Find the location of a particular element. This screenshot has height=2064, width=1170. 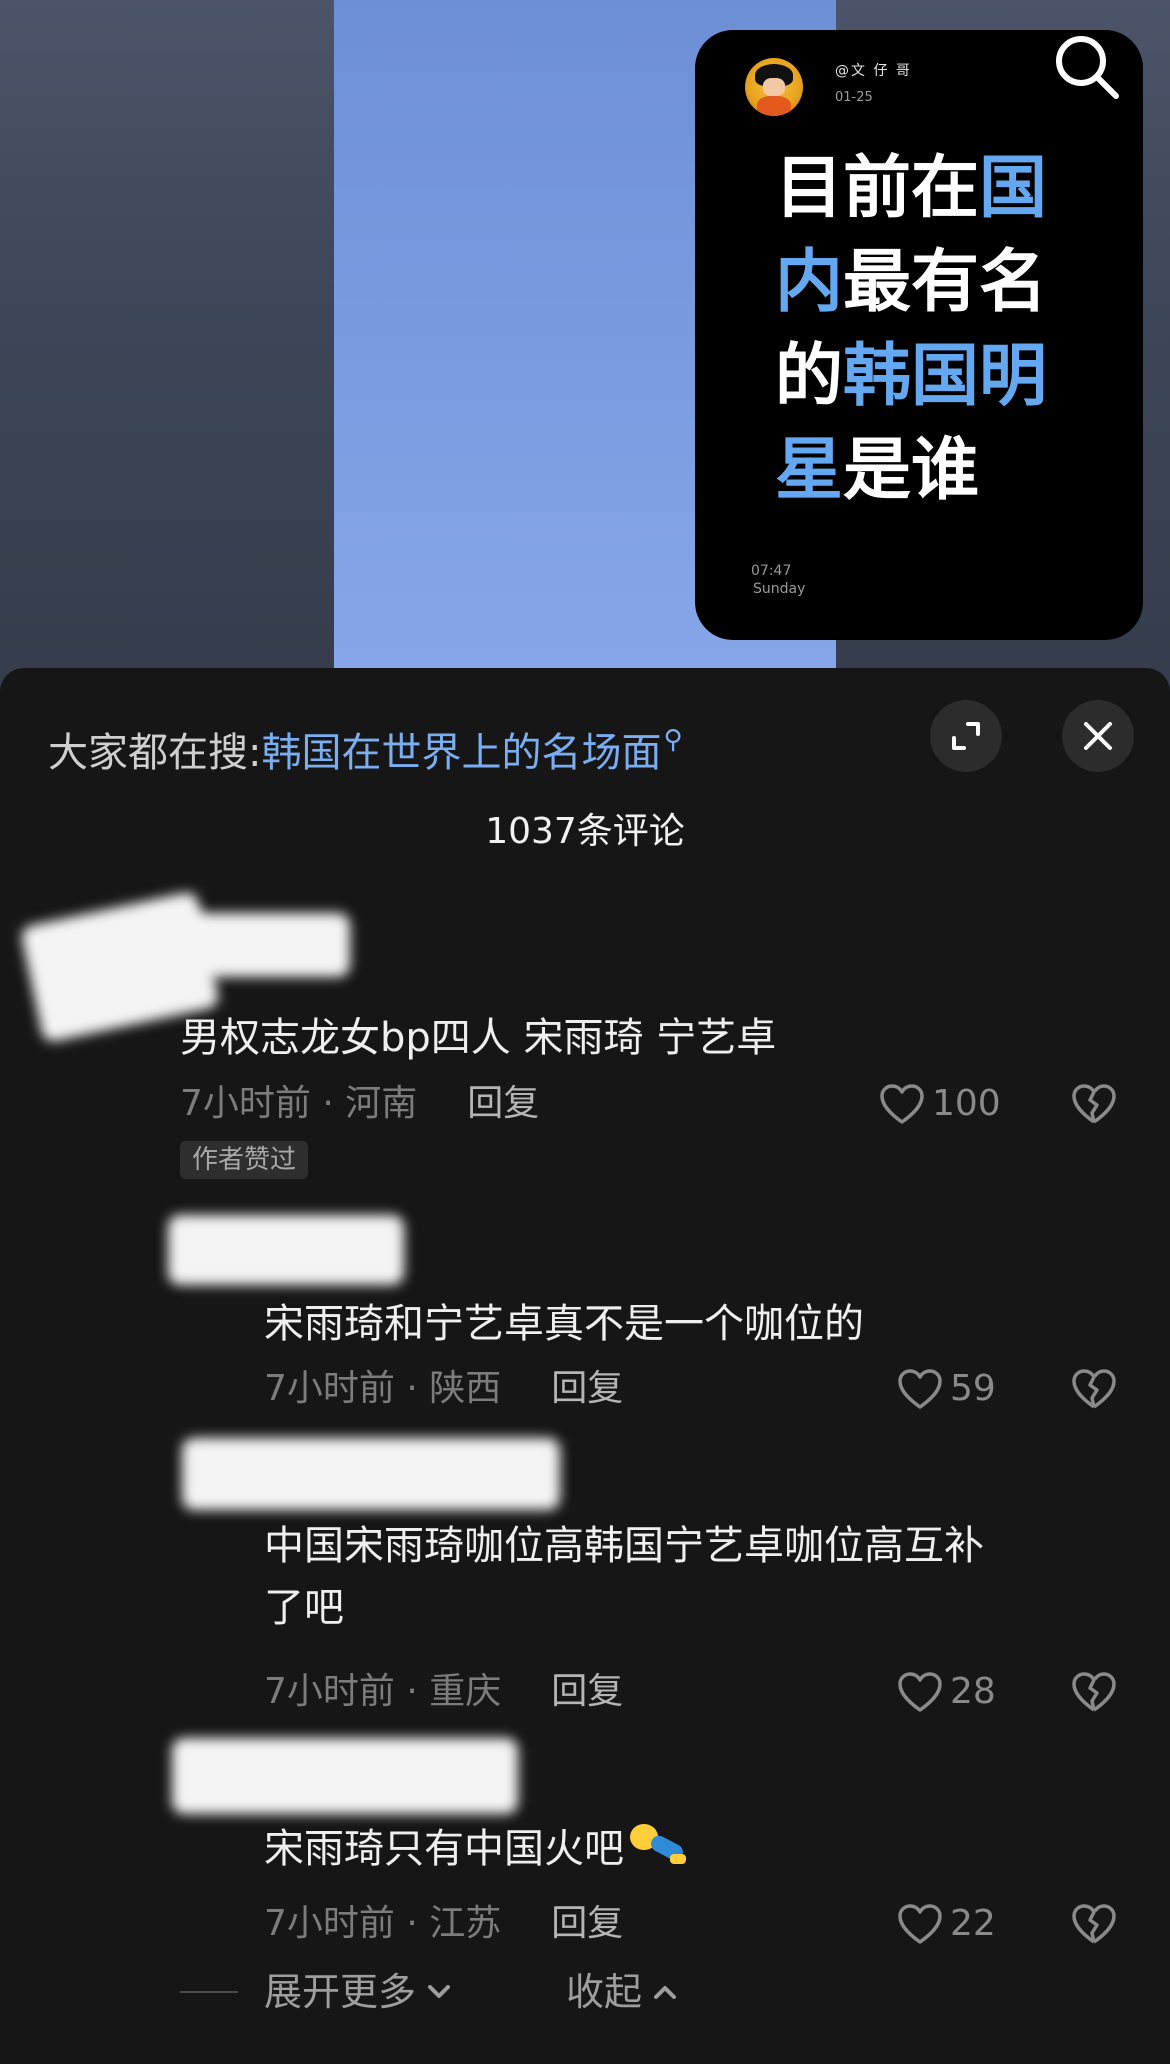

comment-meta: 7小时前 · 江苏 回复 is located at coordinates (443, 1924).